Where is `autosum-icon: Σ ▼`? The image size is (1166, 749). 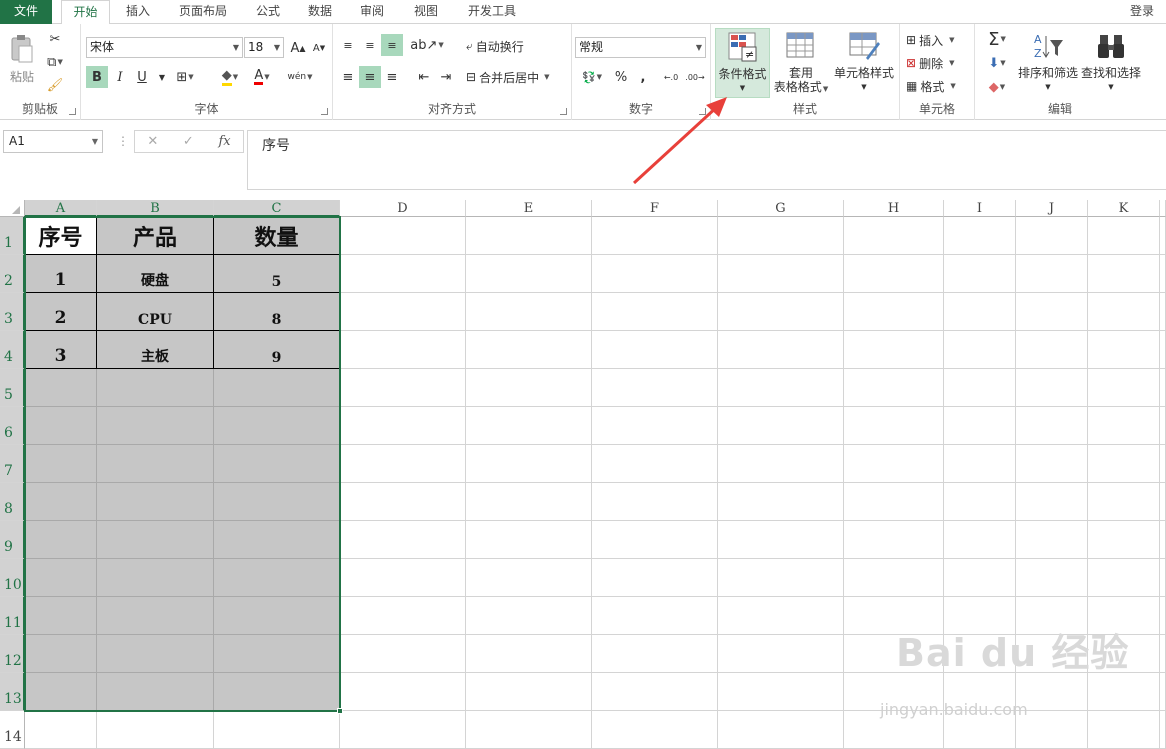 autosum-icon: Σ ▼ is located at coordinates (997, 39).